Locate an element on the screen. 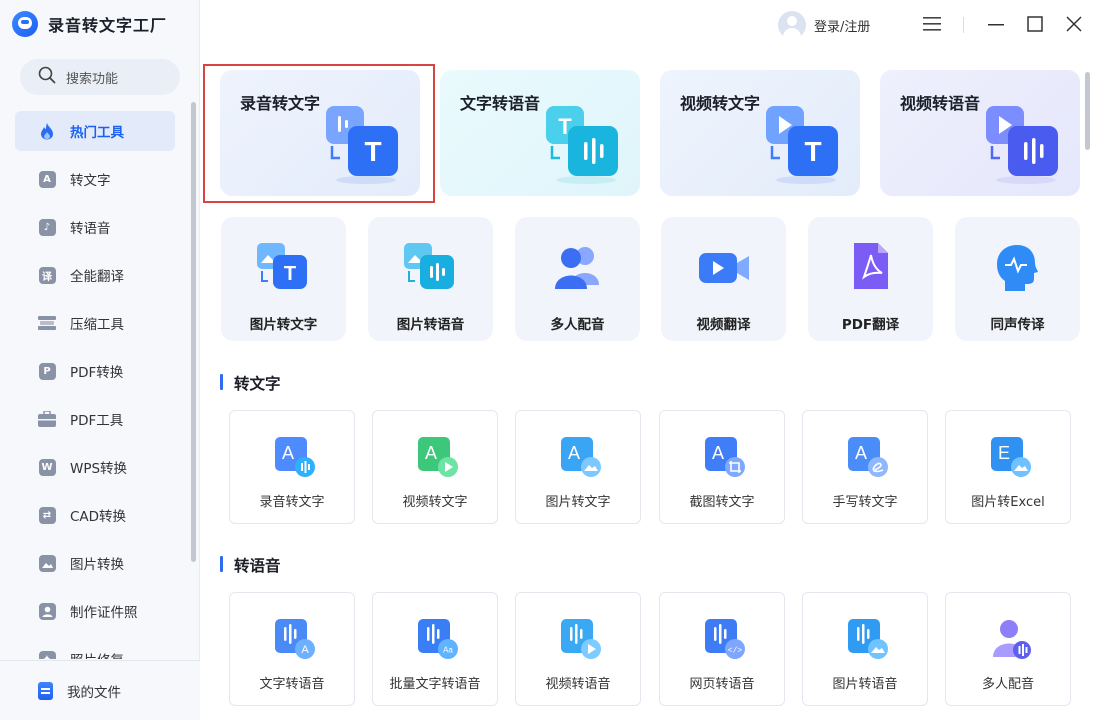 This screenshot has height=720, width=1100. sidebar-item-hot-tools: 热门工具 is located at coordinates (100, 131).